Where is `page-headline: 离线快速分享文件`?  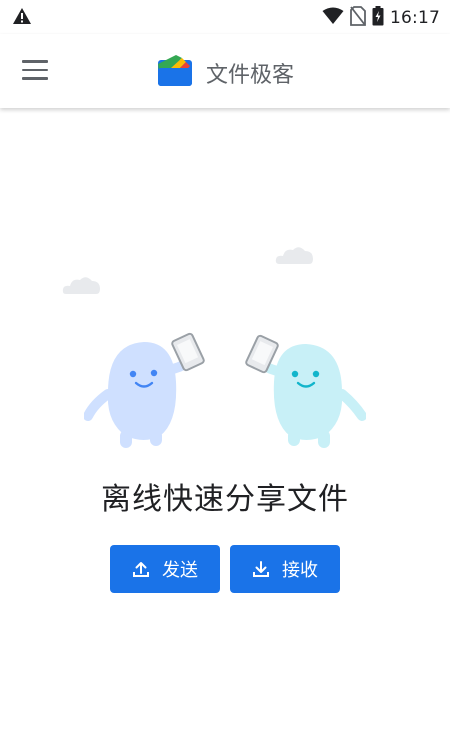
page-headline: 离线快速分享文件 is located at coordinates (225, 499).